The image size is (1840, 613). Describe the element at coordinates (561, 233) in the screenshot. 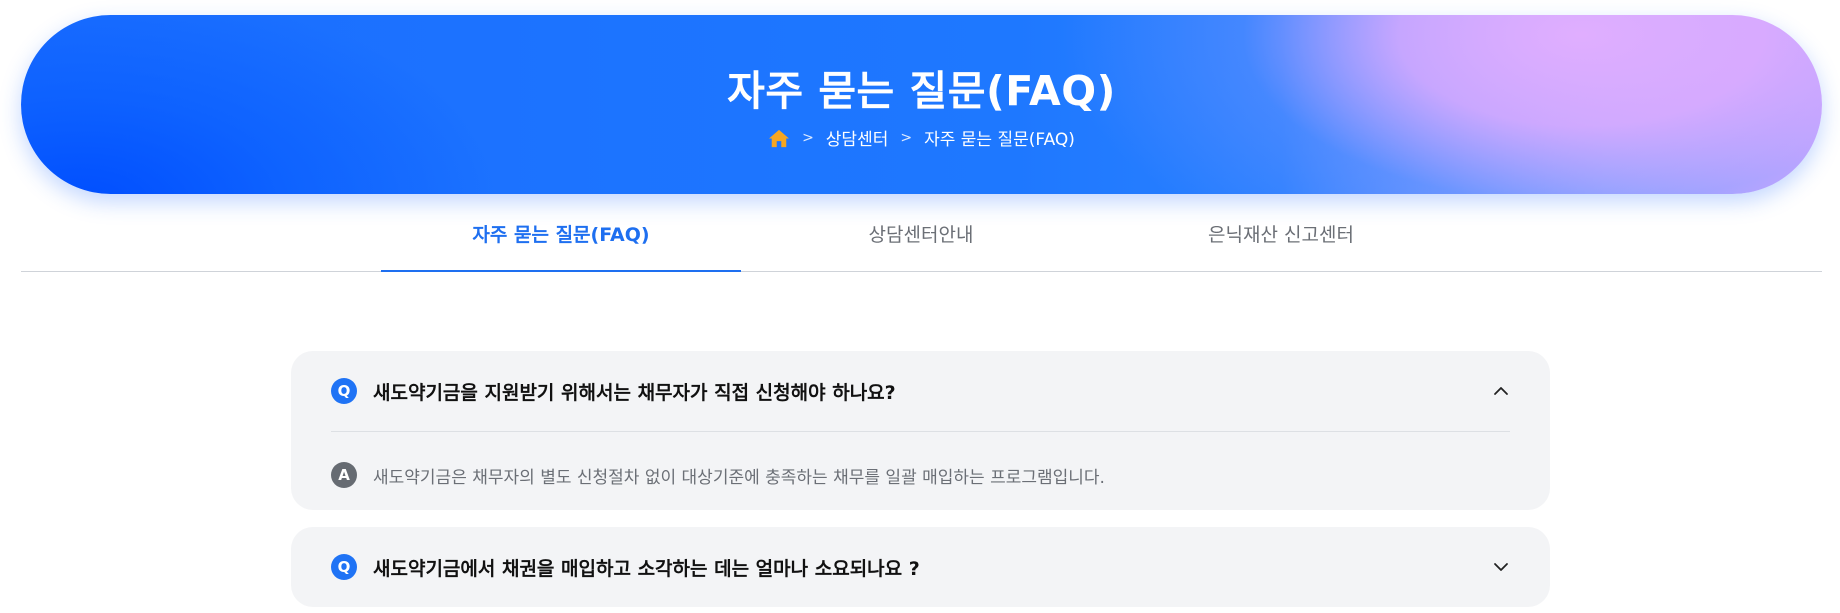

I see `tab-faq: 자주 묻는 질문(FAQ)` at that location.